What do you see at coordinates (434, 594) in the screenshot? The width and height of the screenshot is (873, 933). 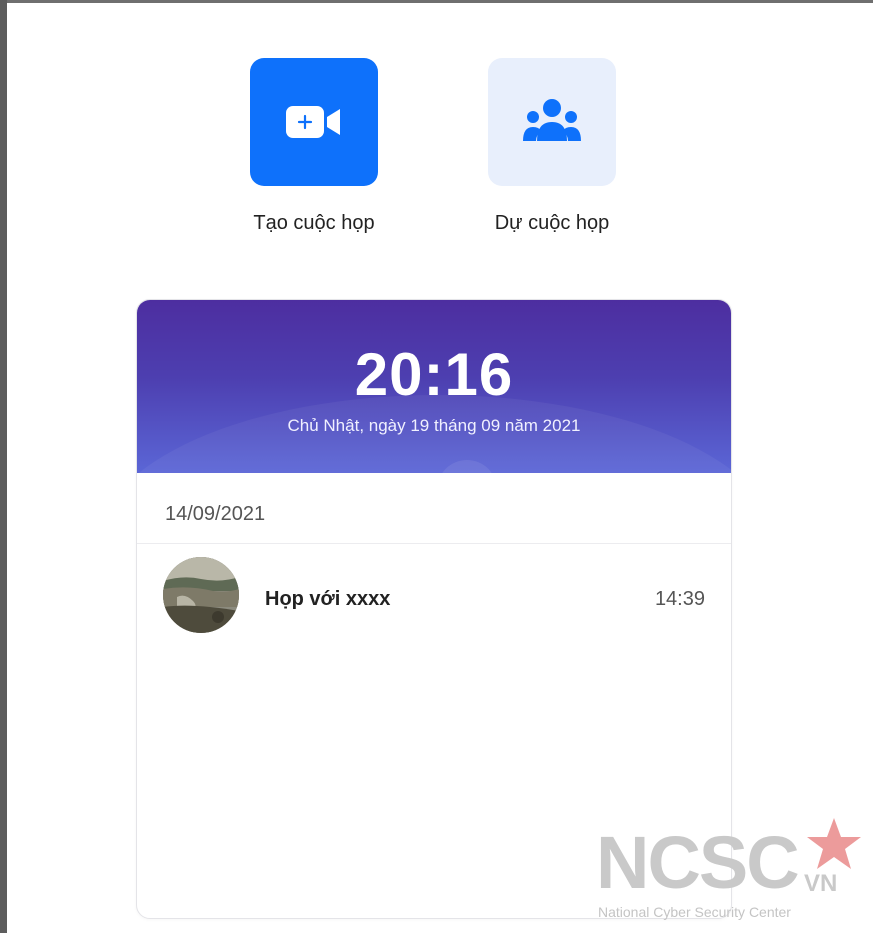 I see `list-item: Họp với xxxx 14:39` at bounding box center [434, 594].